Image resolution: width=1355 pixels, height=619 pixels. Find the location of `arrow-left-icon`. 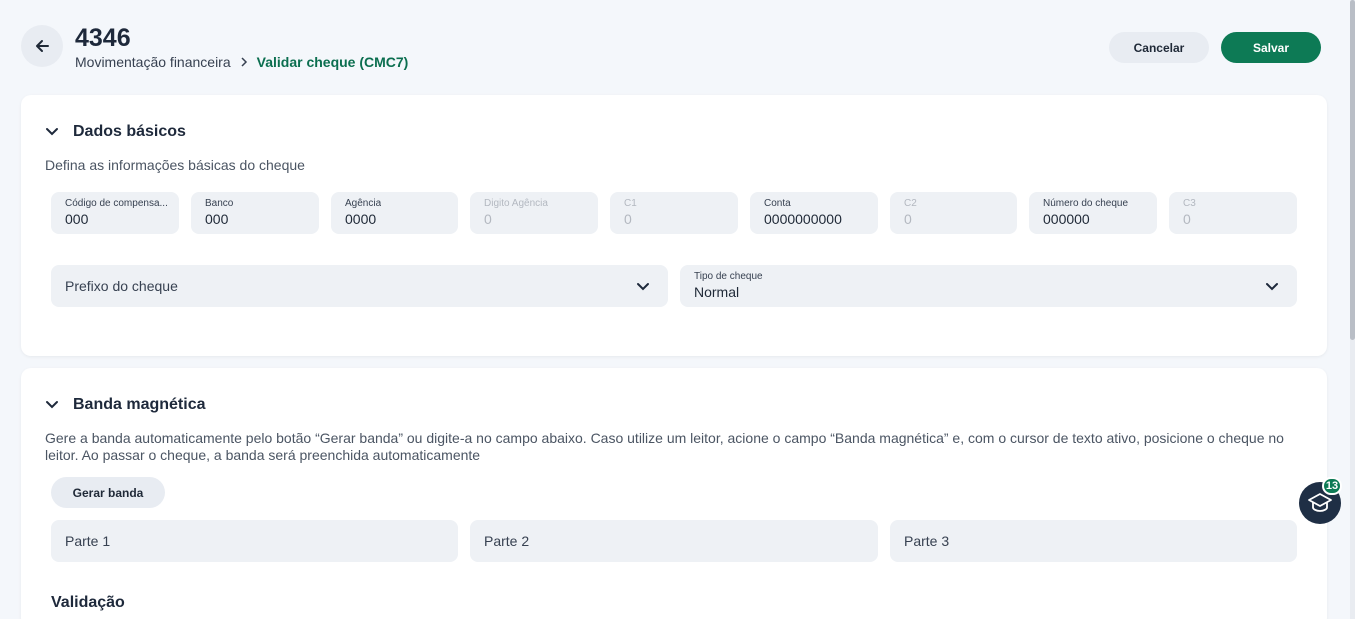

arrow-left-icon is located at coordinates (42, 46).